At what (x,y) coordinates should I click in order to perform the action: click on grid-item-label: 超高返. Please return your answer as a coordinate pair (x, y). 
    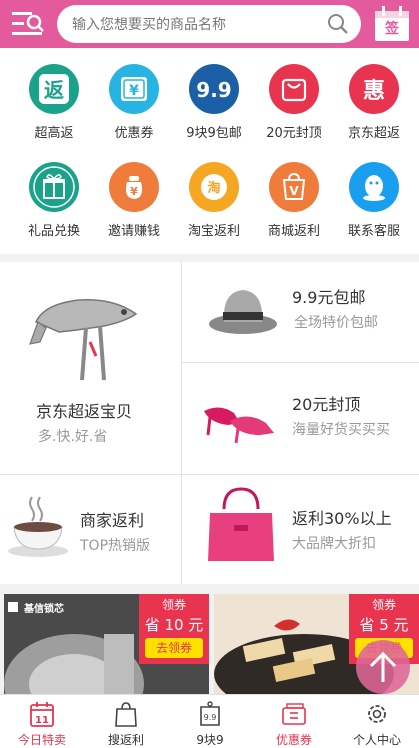
    Looking at the image, I should click on (54, 133).